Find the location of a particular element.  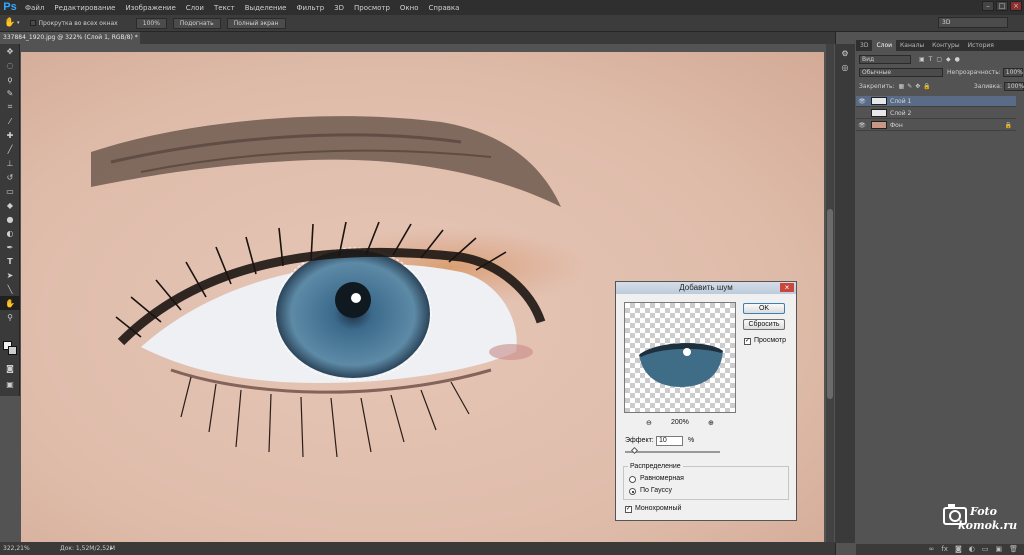

preview-image is located at coordinates (681, 365).